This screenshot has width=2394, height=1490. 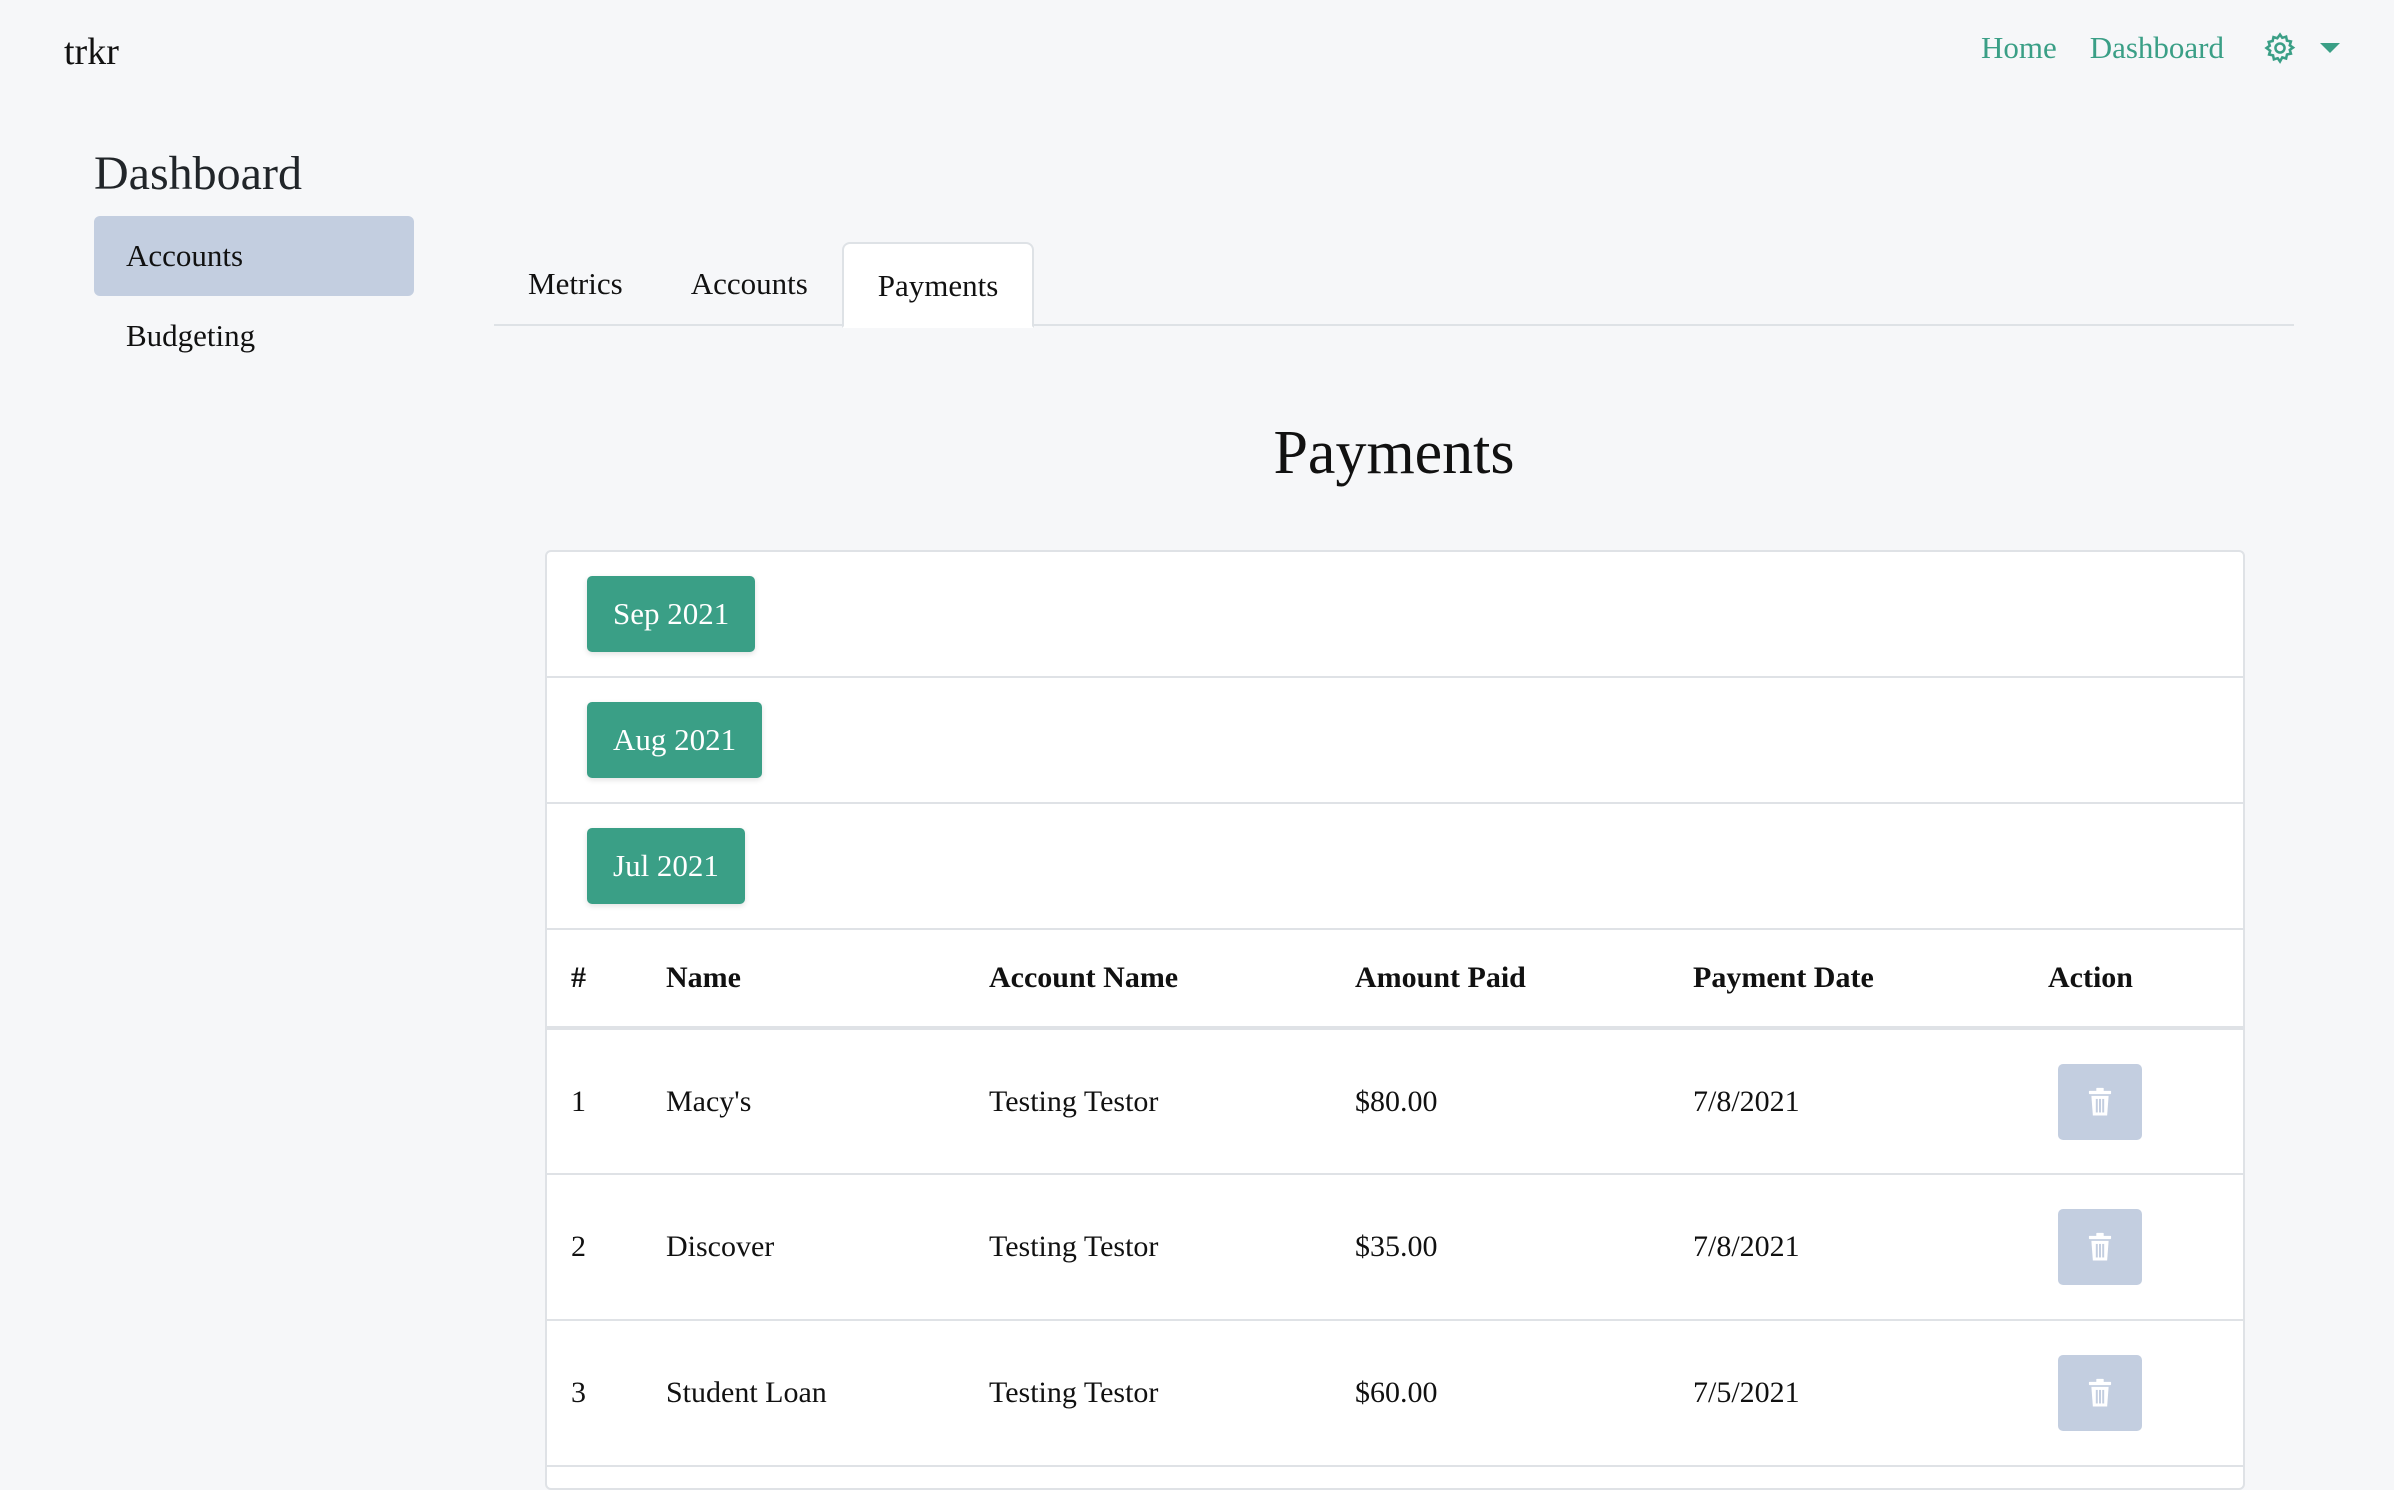 I want to click on tab-metrics: Metrics, so click(x=575, y=284).